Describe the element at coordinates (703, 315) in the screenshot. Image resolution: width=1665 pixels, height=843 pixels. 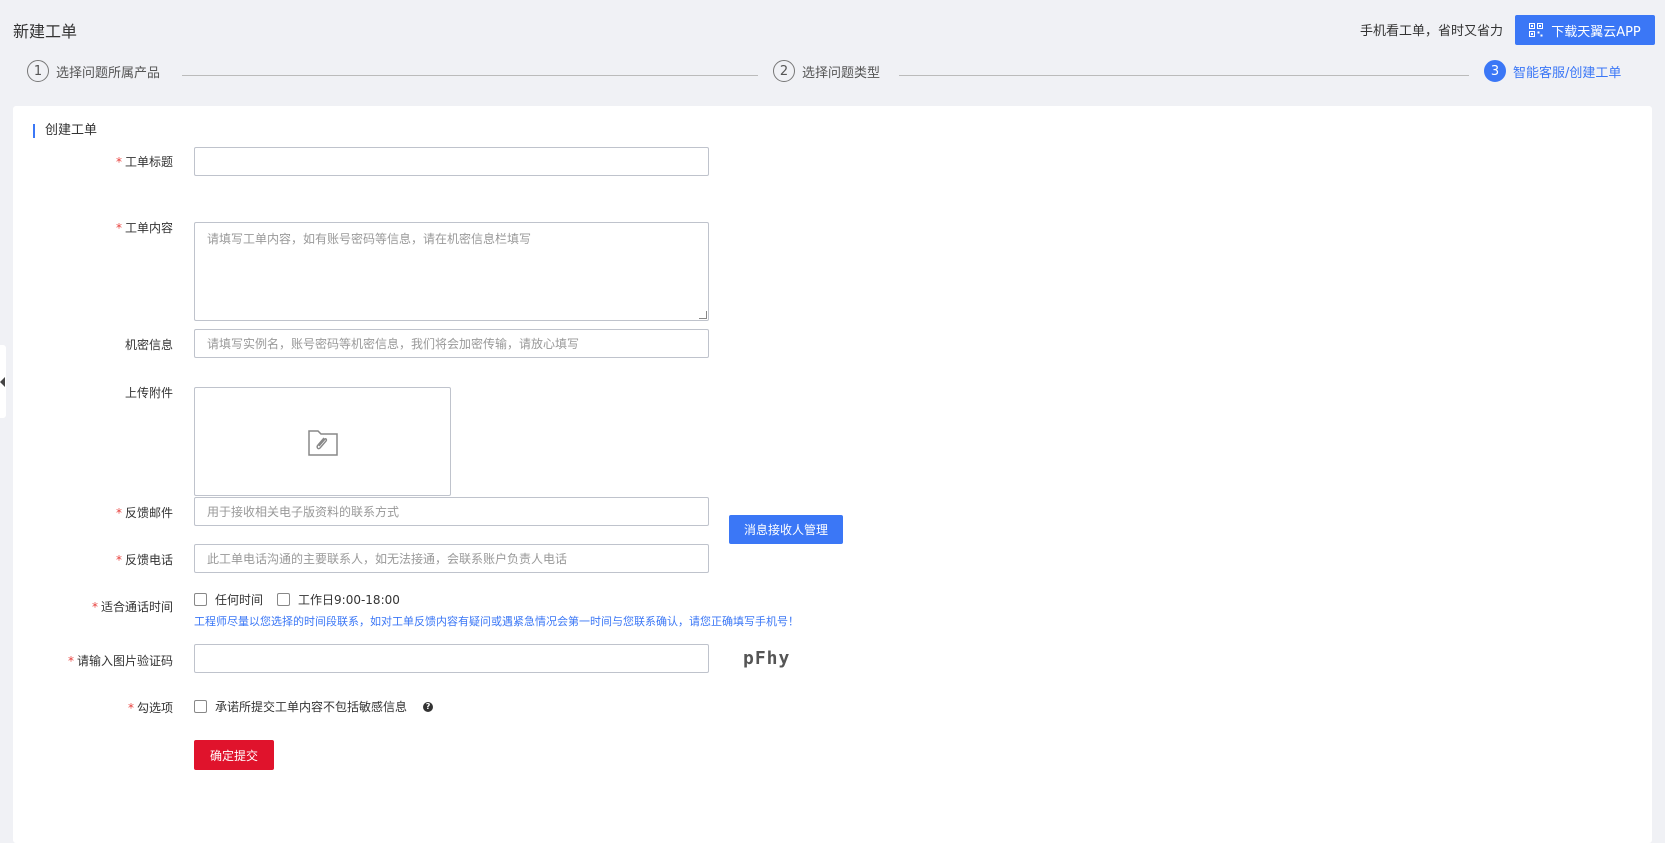
I see `resize-grip-icon` at that location.